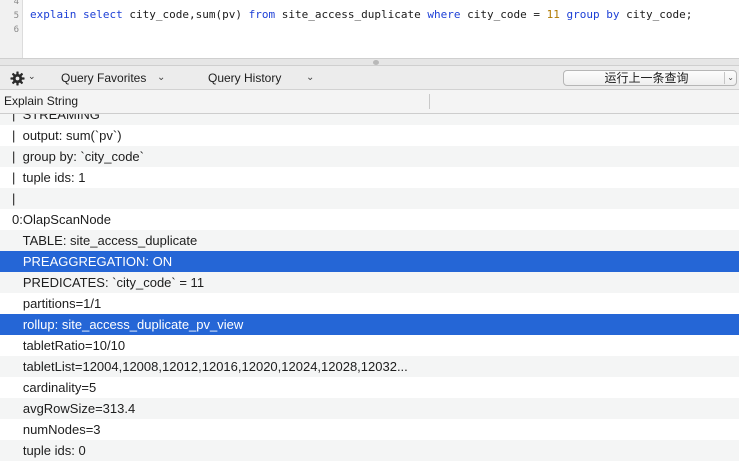  What do you see at coordinates (369, 198) in the screenshot?
I see `table-row: |` at bounding box center [369, 198].